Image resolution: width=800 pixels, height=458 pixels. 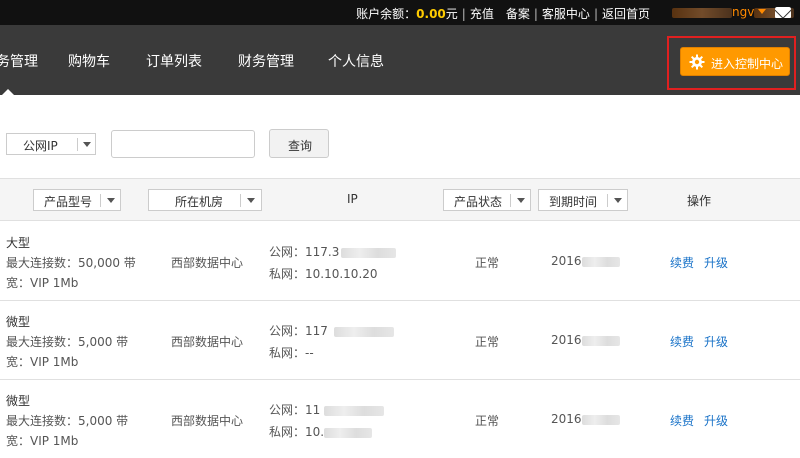 What do you see at coordinates (573, 202) in the screenshot?
I see `expire-header: 到期时间` at bounding box center [573, 202].